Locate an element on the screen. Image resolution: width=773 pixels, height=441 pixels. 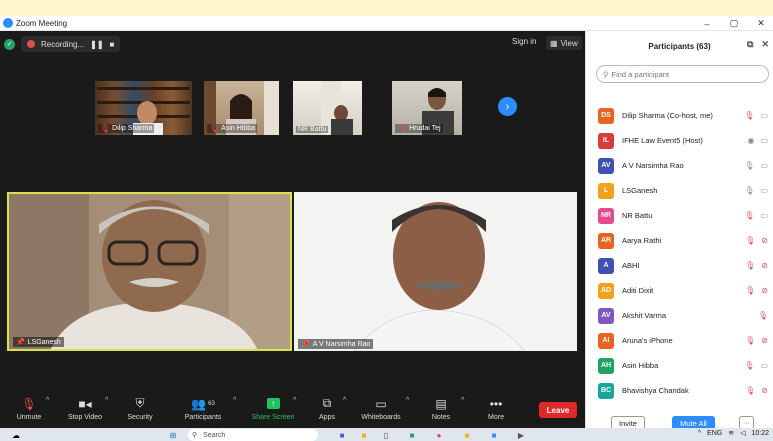
thumbnail-label: 🎙 Asin Hibba is located at coordinates (232, 128).